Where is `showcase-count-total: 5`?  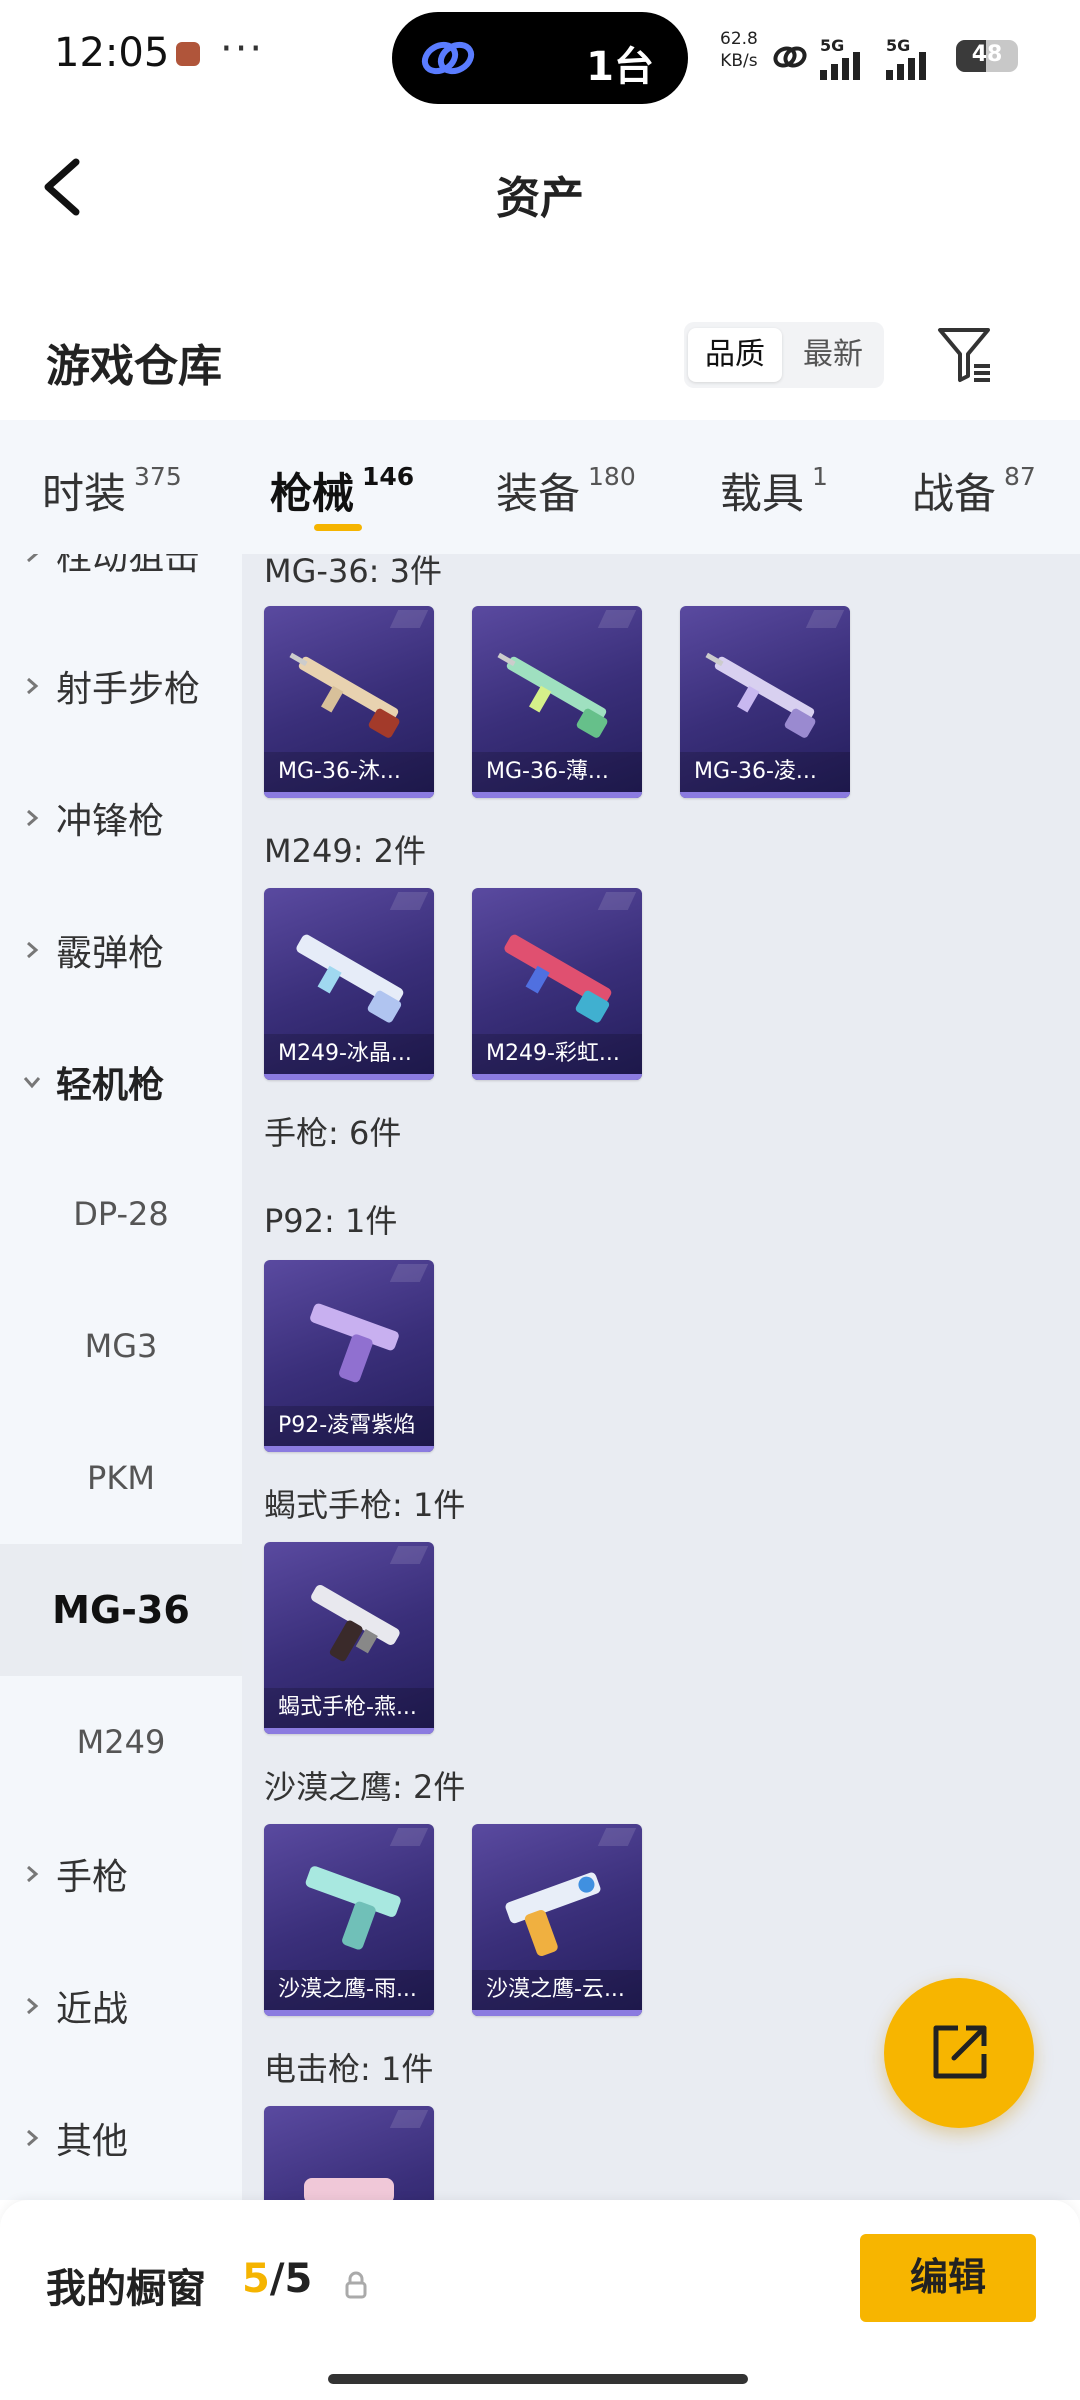
showcase-count-total: 5 is located at coordinates (298, 2279).